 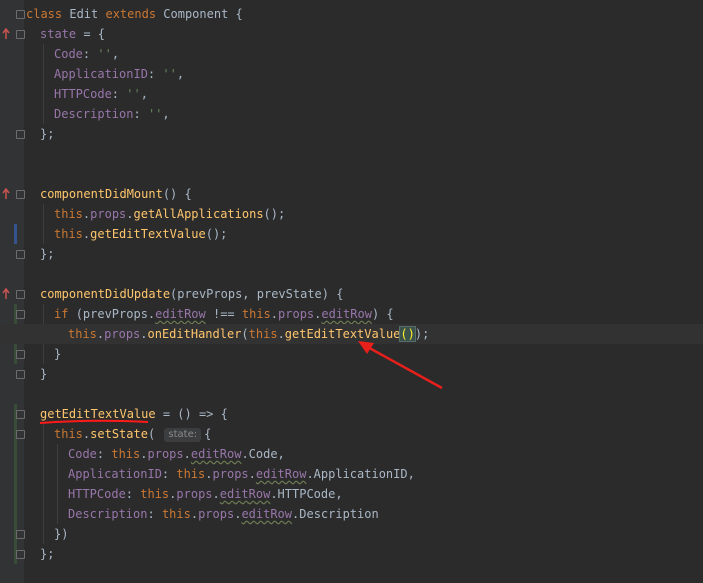 What do you see at coordinates (351, 14) in the screenshot?
I see `code-line: class Edit extends Component {` at bounding box center [351, 14].